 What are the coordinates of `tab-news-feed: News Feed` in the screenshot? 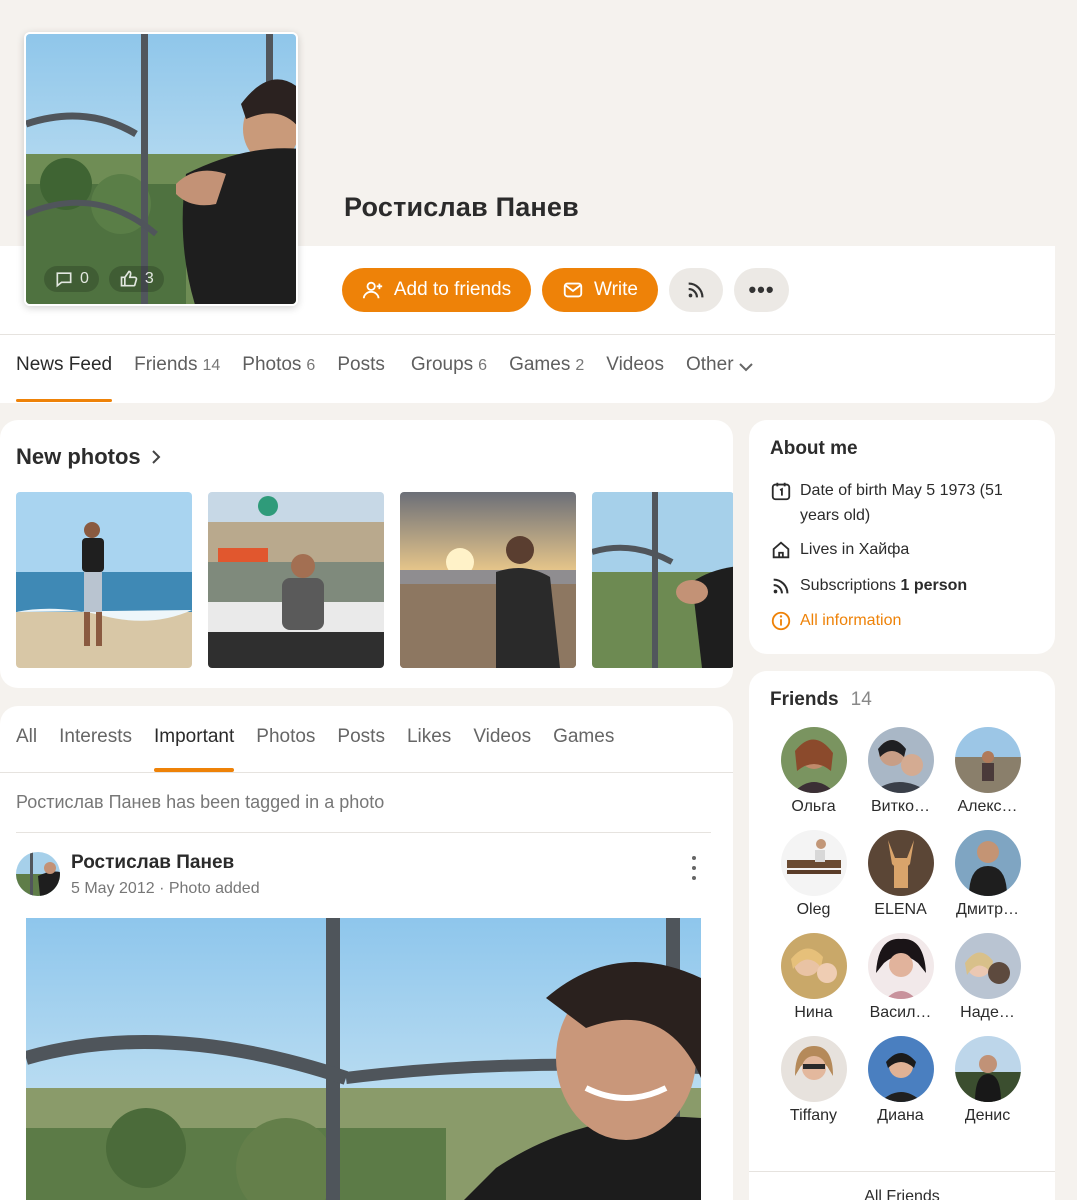 It's located at (64, 378).